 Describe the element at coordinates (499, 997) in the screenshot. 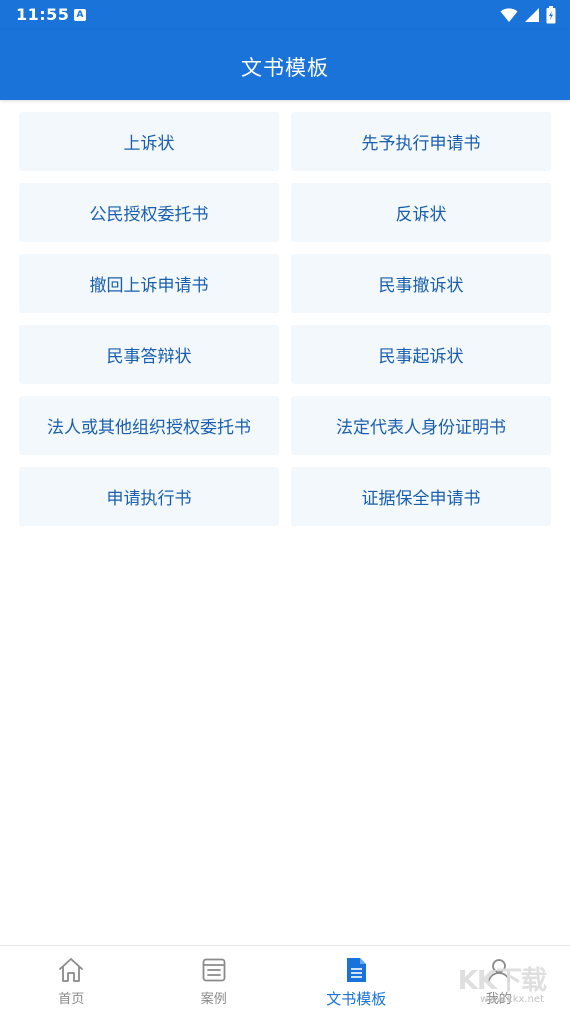

I see `nav-label: 我的` at that location.